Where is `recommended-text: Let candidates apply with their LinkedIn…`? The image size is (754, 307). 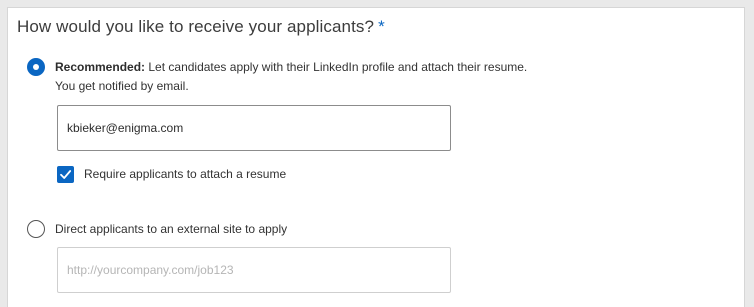 recommended-text: Let candidates apply with their LinkedIn… is located at coordinates (338, 67).